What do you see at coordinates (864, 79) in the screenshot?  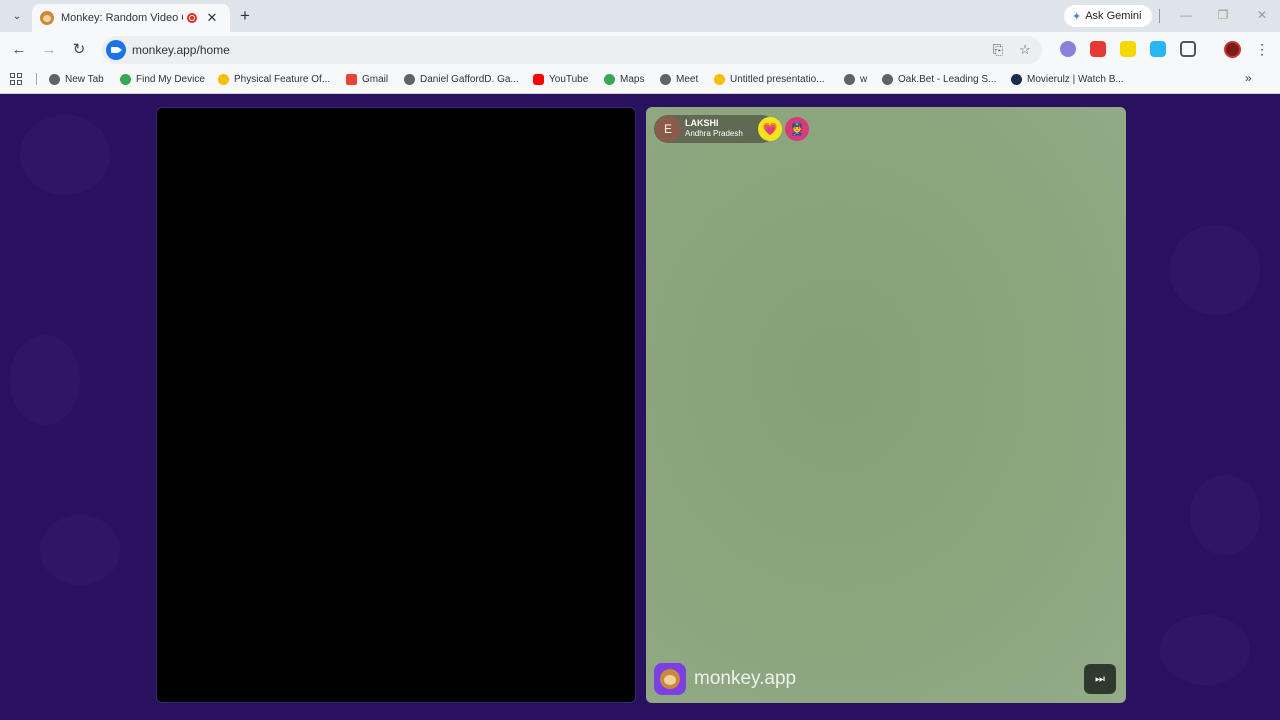 I see `bookmark-label: w` at bounding box center [864, 79].